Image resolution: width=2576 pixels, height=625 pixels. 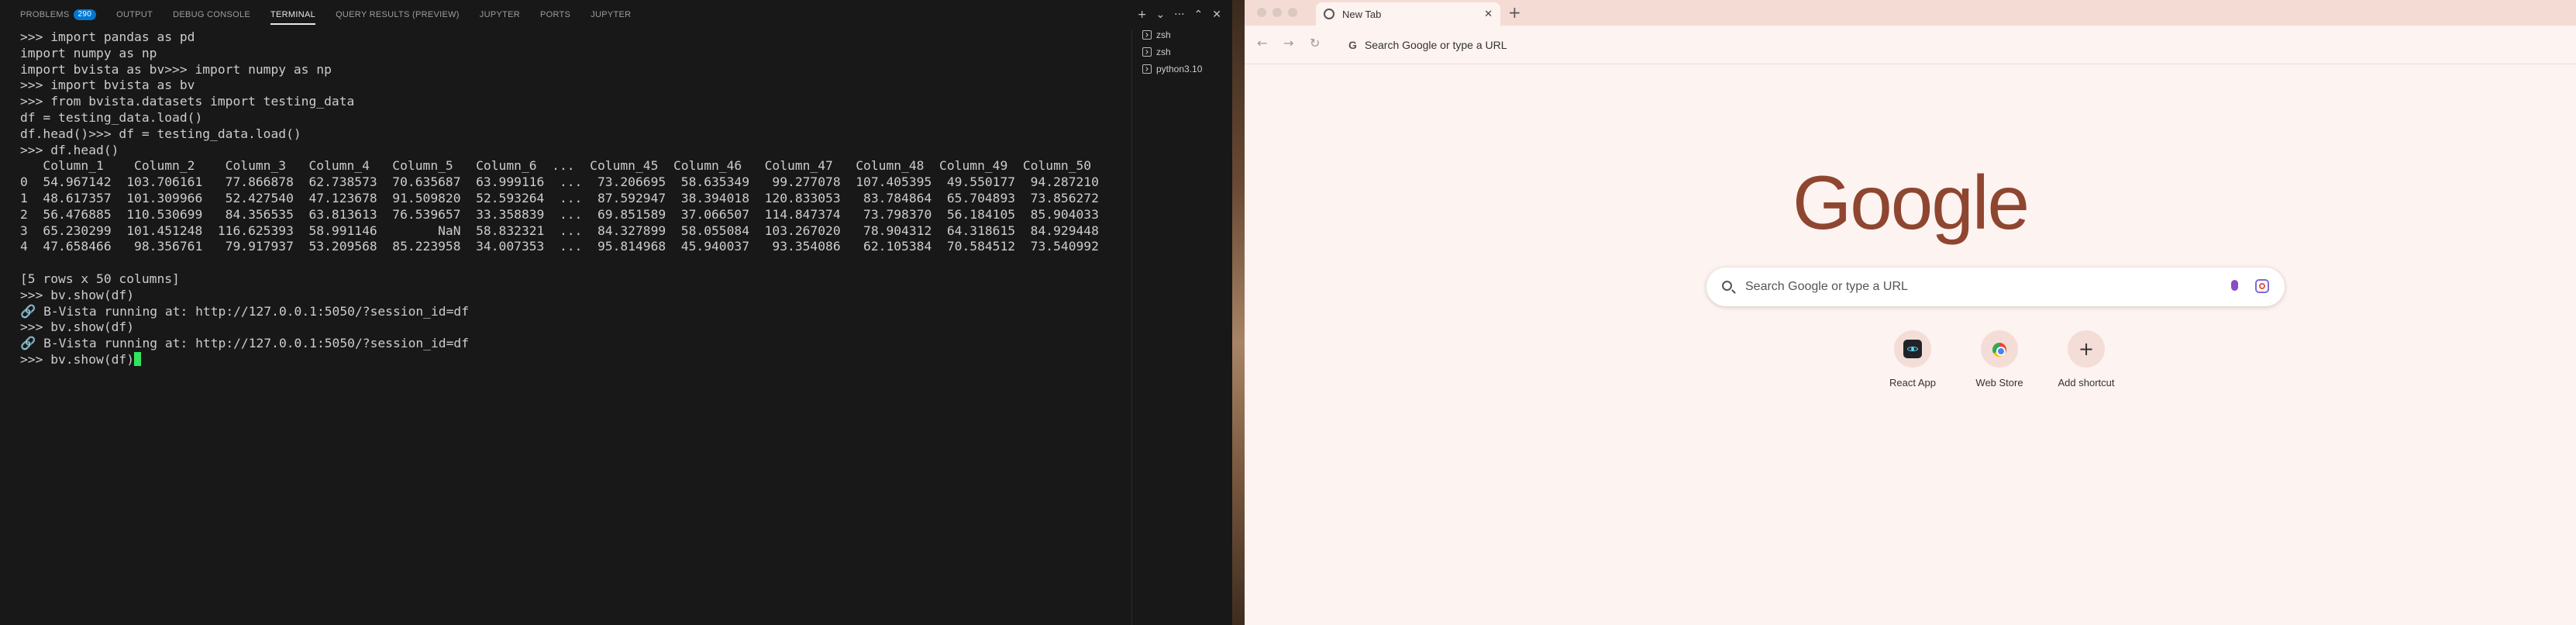 I want to click on terminal-line: >>> import pandas as pd, so click(x=107, y=37).